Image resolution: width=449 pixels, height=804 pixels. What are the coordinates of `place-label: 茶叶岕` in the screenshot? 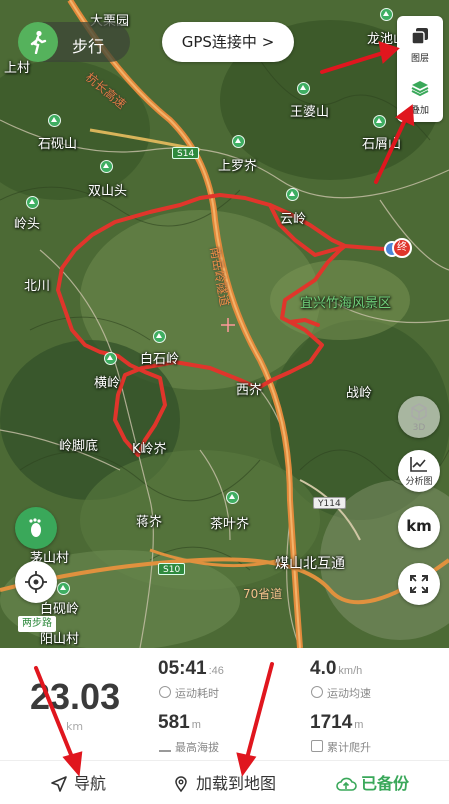 It's located at (230, 524).